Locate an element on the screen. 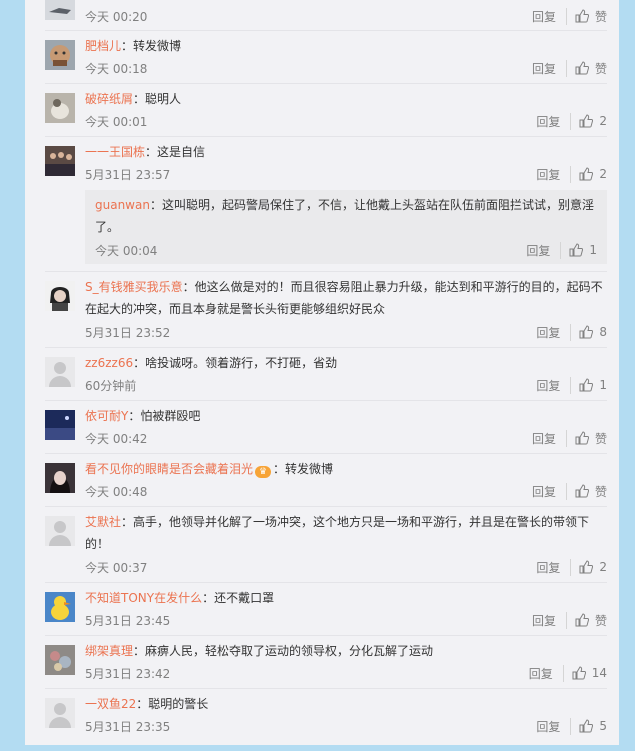 The image size is (635, 751). like-count: 14 is located at coordinates (599, 673).